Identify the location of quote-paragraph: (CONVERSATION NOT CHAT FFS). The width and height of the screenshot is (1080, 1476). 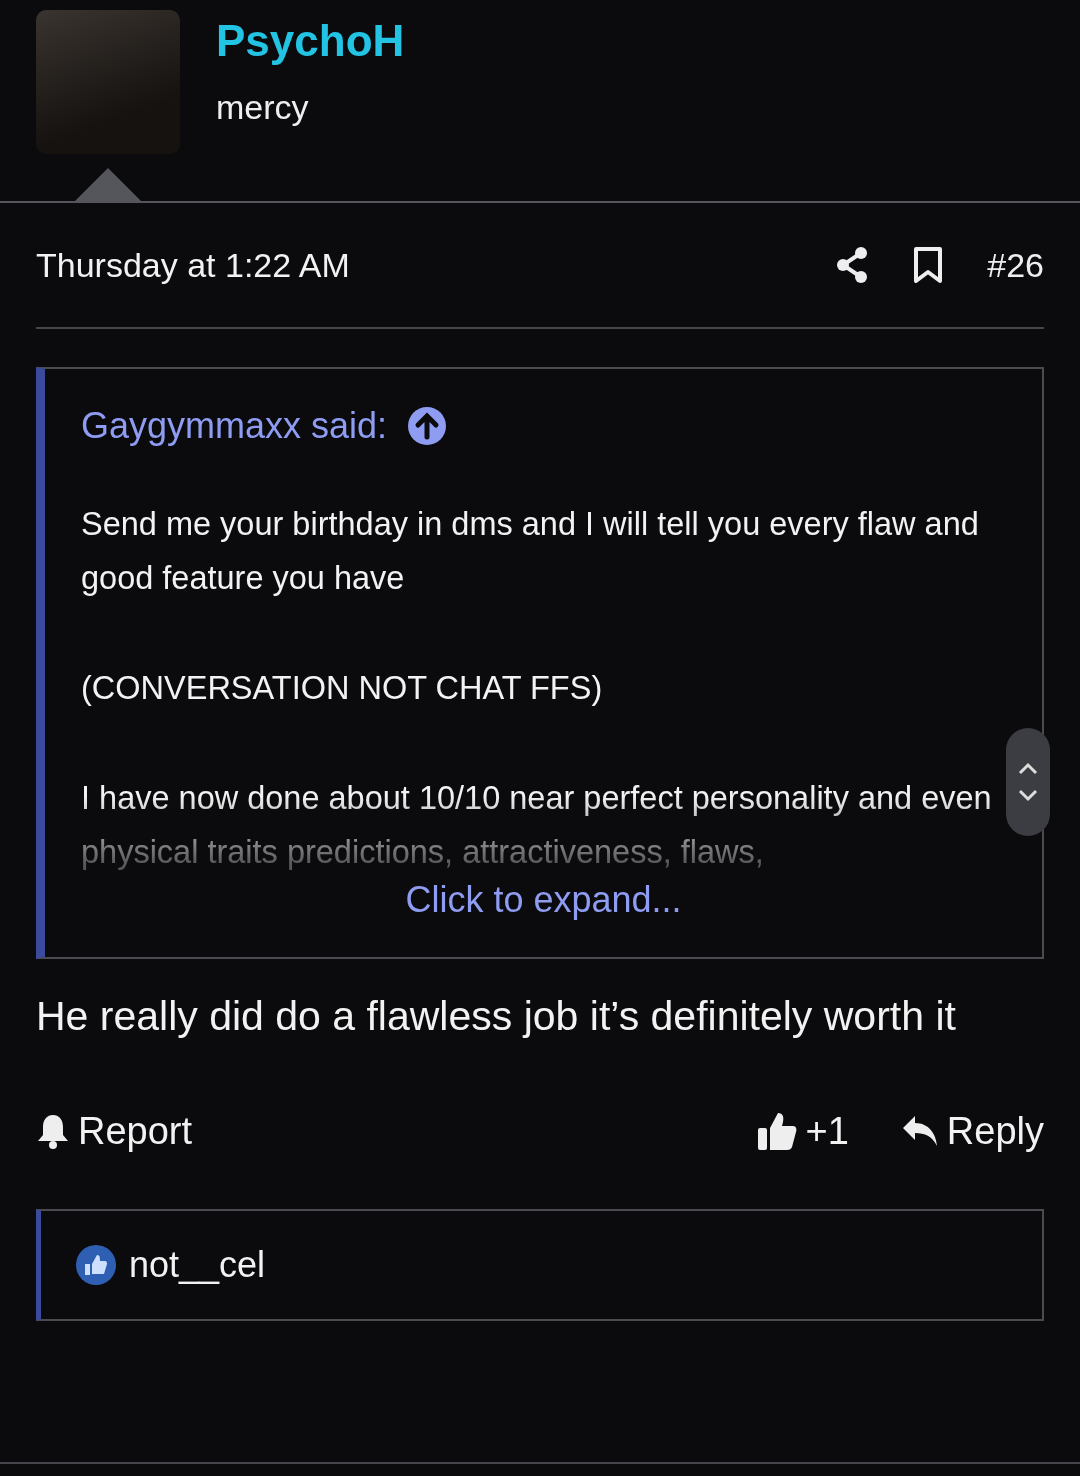
(342, 688).